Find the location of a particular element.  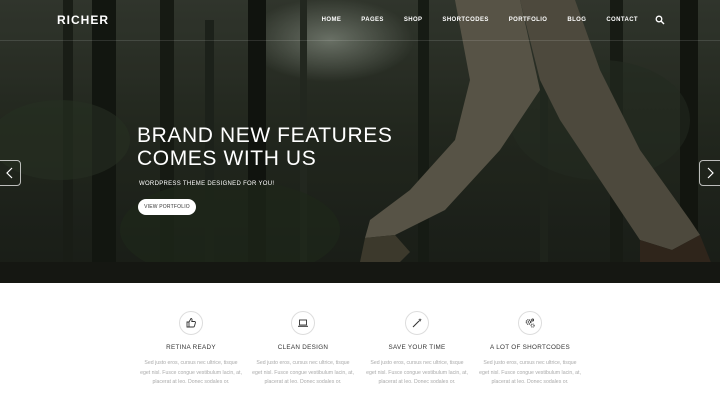

nav-item-portfolio: PORTFOLIO is located at coordinates (528, 20).